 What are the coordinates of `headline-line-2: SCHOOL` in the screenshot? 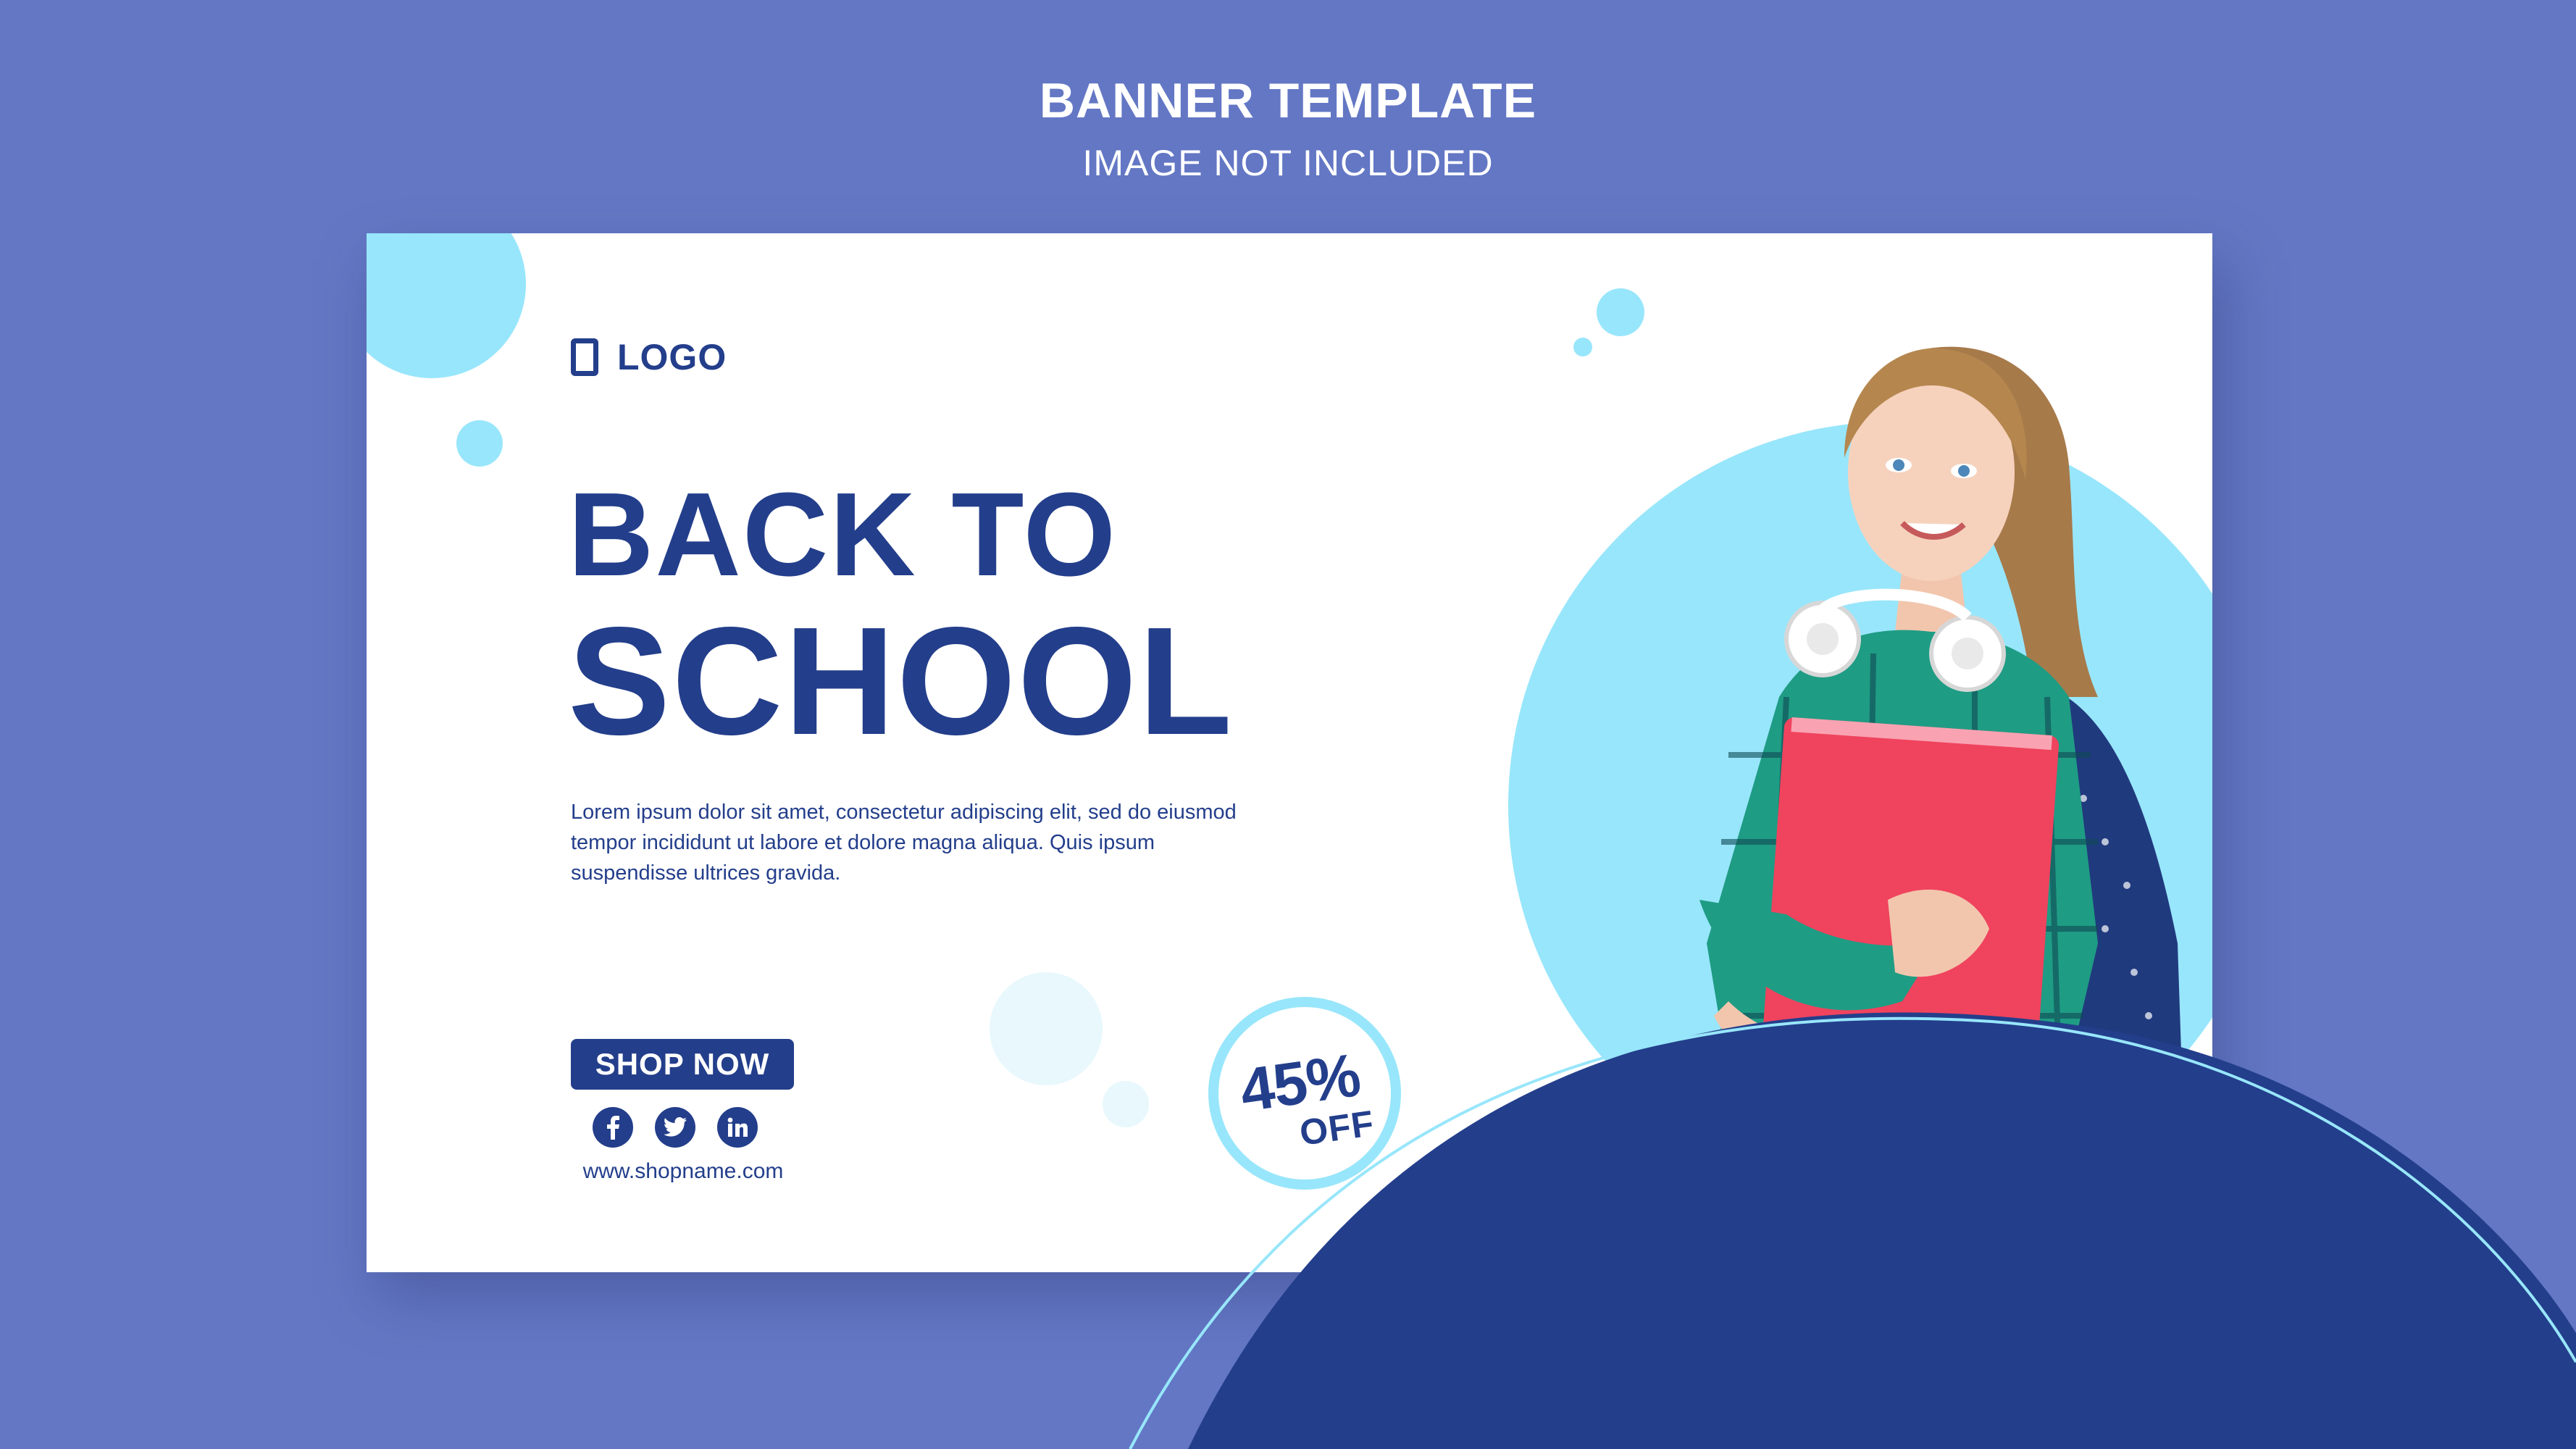 It's located at (901, 681).